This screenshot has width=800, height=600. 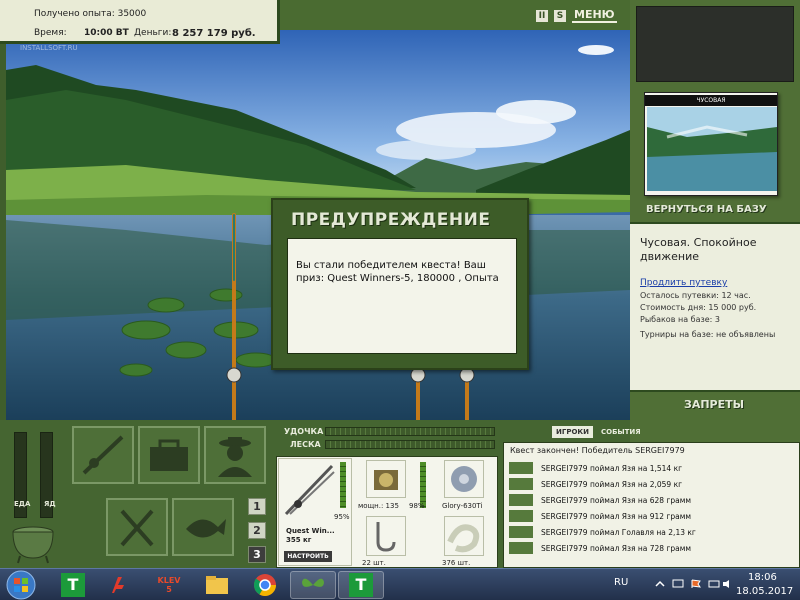 What do you see at coordinates (257, 530) in the screenshot?
I see `page-2-button: 2` at bounding box center [257, 530].